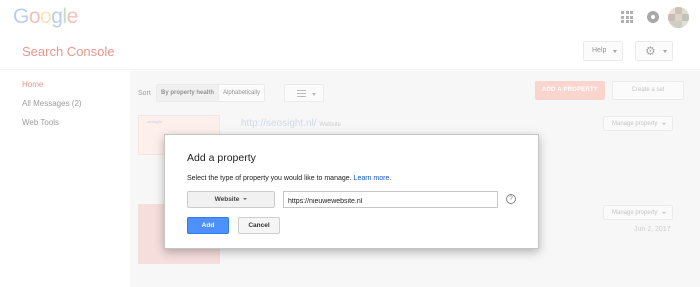 The width and height of the screenshot is (700, 287). What do you see at coordinates (221, 158) in the screenshot?
I see `dialog-title: Add a property` at bounding box center [221, 158].